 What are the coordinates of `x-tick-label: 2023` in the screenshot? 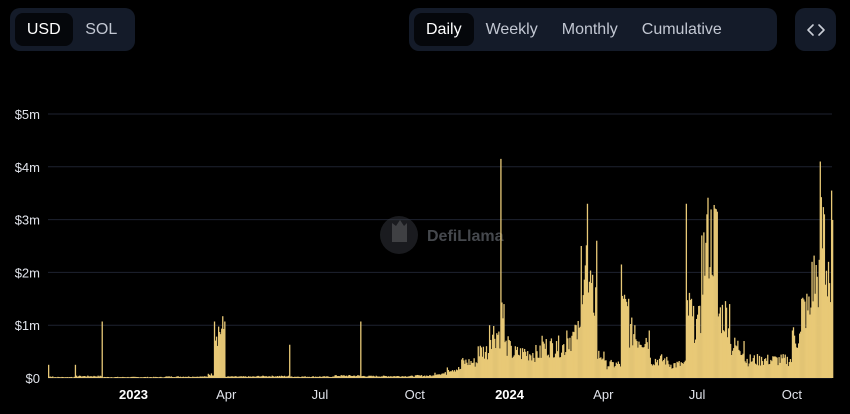 It's located at (133, 394).